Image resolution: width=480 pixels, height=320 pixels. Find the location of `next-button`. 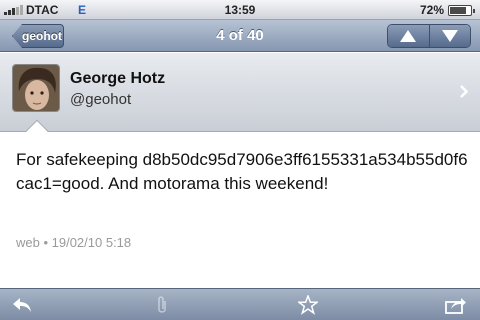

next-button is located at coordinates (449, 36).